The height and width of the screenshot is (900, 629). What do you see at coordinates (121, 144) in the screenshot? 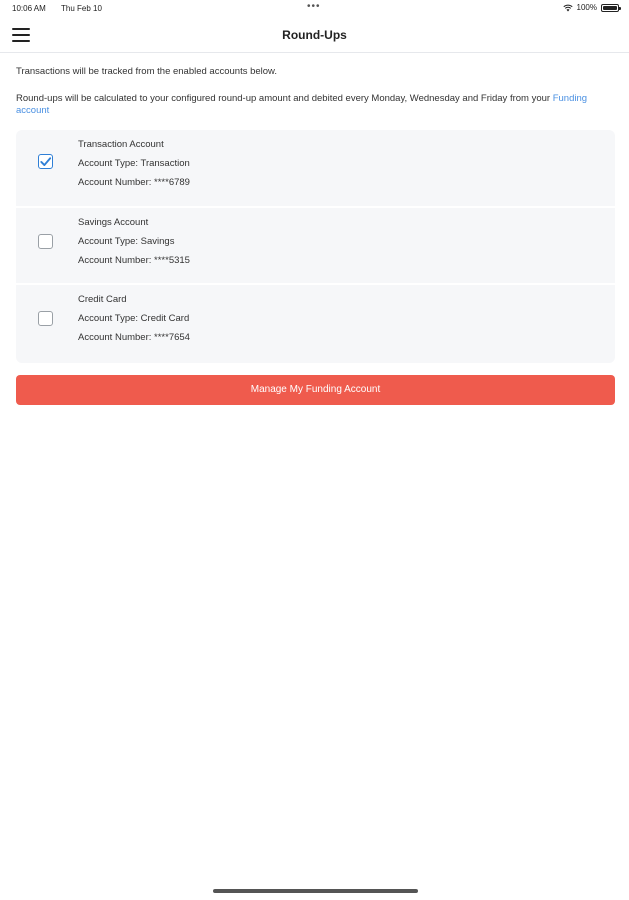
I see `account-name: Transaction Account` at bounding box center [121, 144].